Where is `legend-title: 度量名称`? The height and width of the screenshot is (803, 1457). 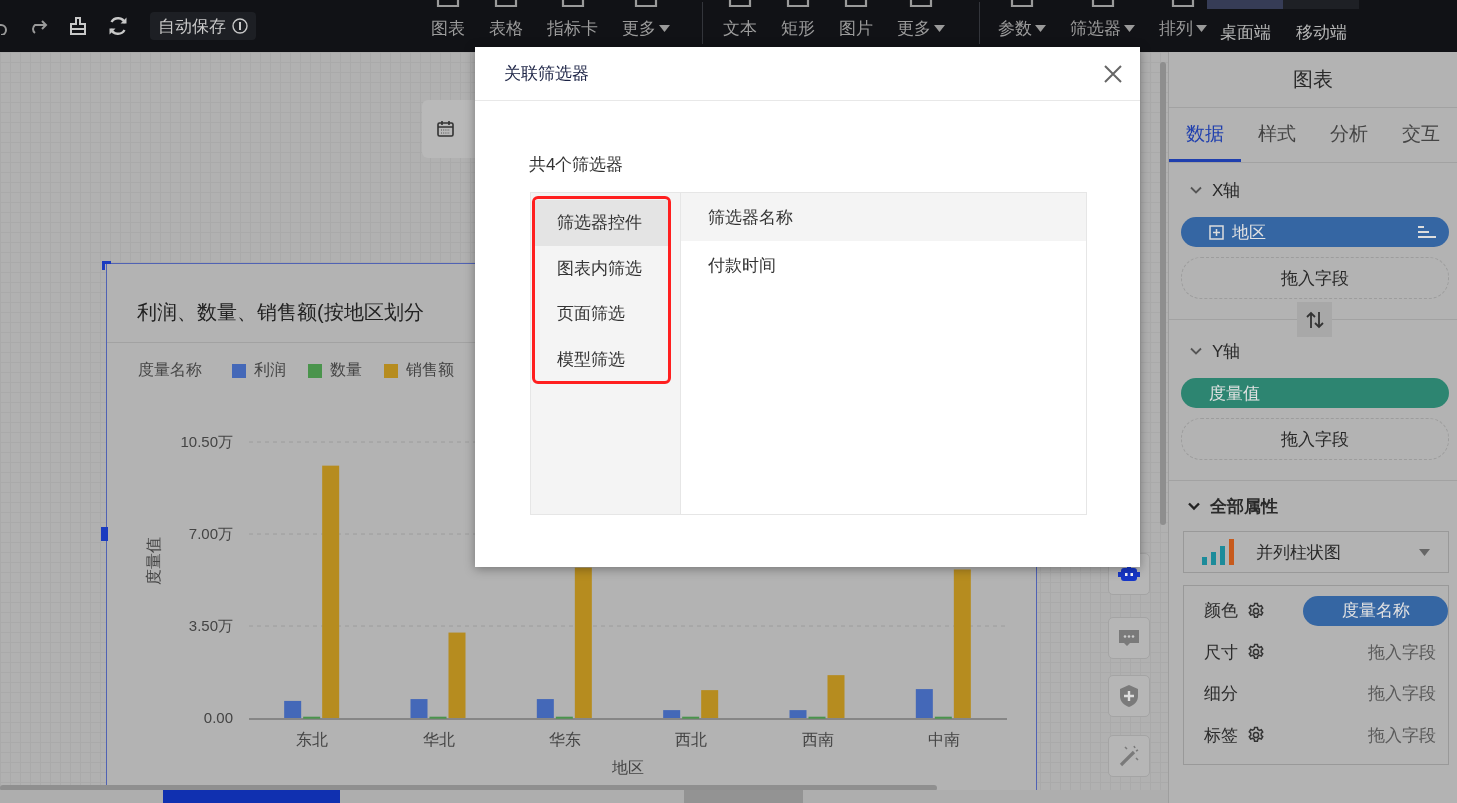 legend-title: 度量名称 is located at coordinates (170, 370).